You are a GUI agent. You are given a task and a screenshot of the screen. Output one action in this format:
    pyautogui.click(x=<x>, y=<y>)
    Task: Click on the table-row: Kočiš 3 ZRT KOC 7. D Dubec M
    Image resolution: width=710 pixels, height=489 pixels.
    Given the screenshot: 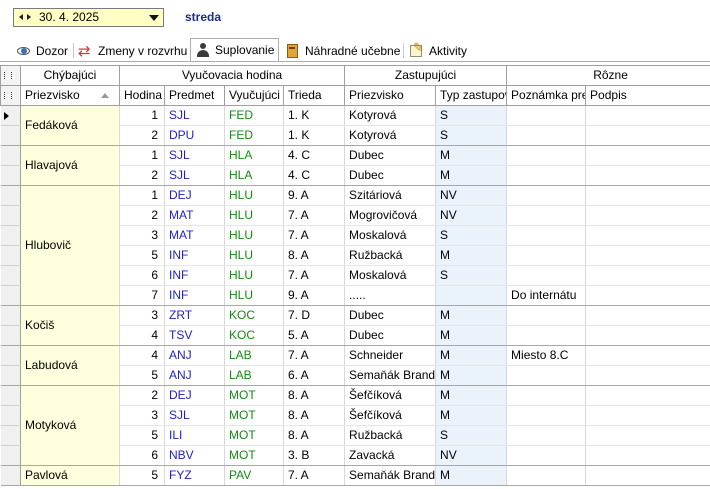 What is the action you would take?
    pyautogui.click(x=355, y=325)
    